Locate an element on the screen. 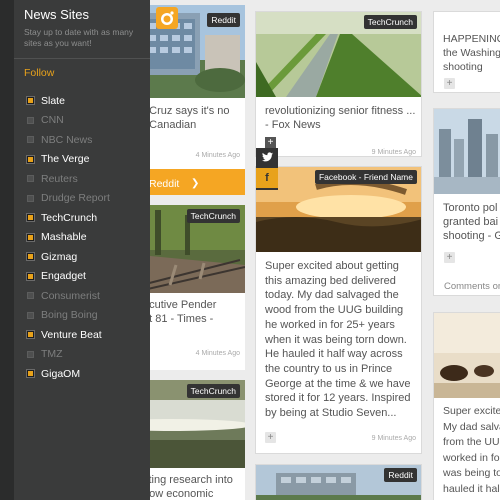 This screenshot has height=500, width=500. app-rail is located at coordinates (7, 250).